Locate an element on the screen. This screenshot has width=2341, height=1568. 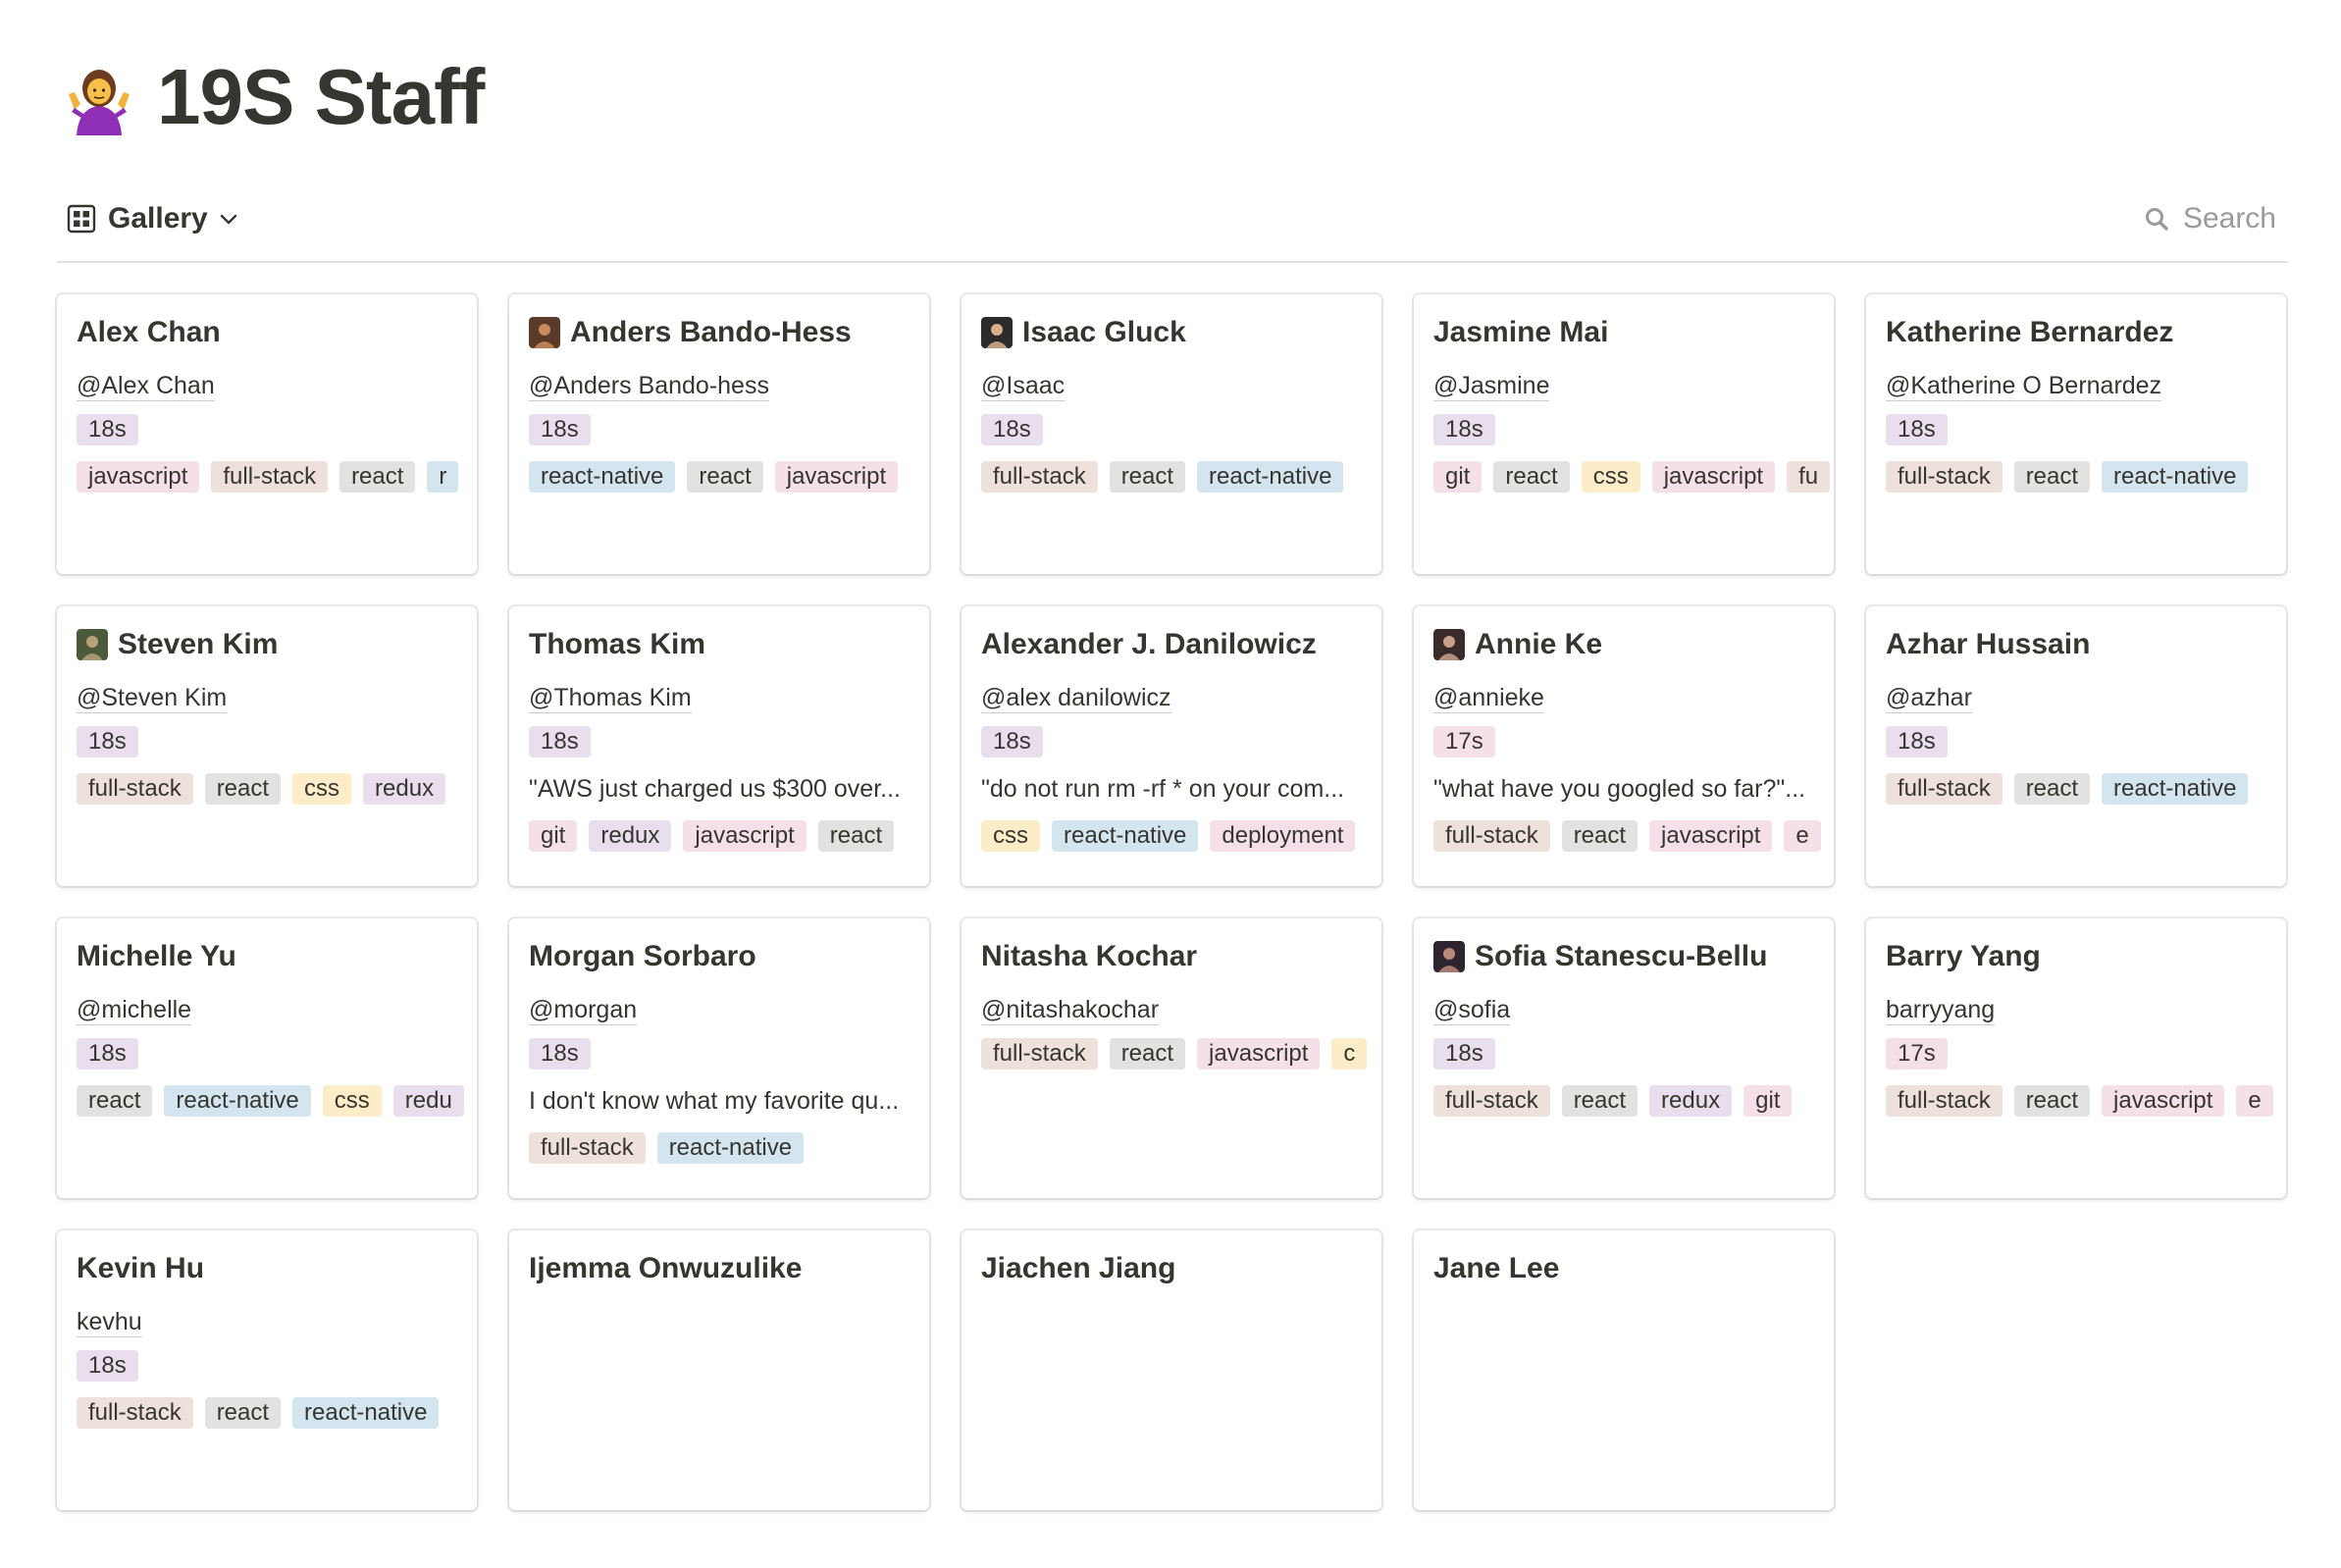
card-name: Azhar Hussain is located at coordinates (1988, 644).